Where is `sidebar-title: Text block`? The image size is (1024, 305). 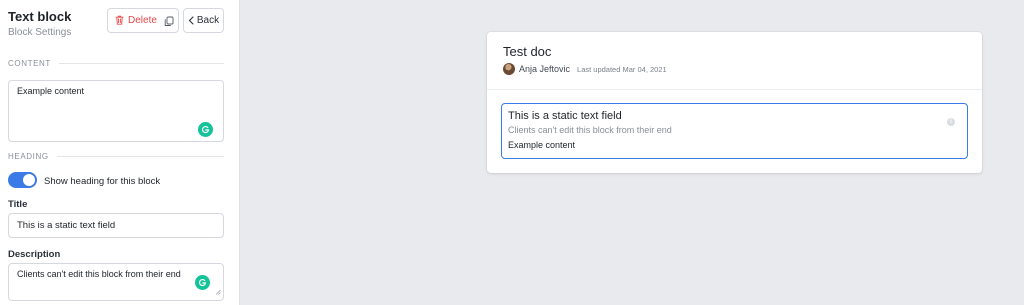
sidebar-title: Text block is located at coordinates (40, 16).